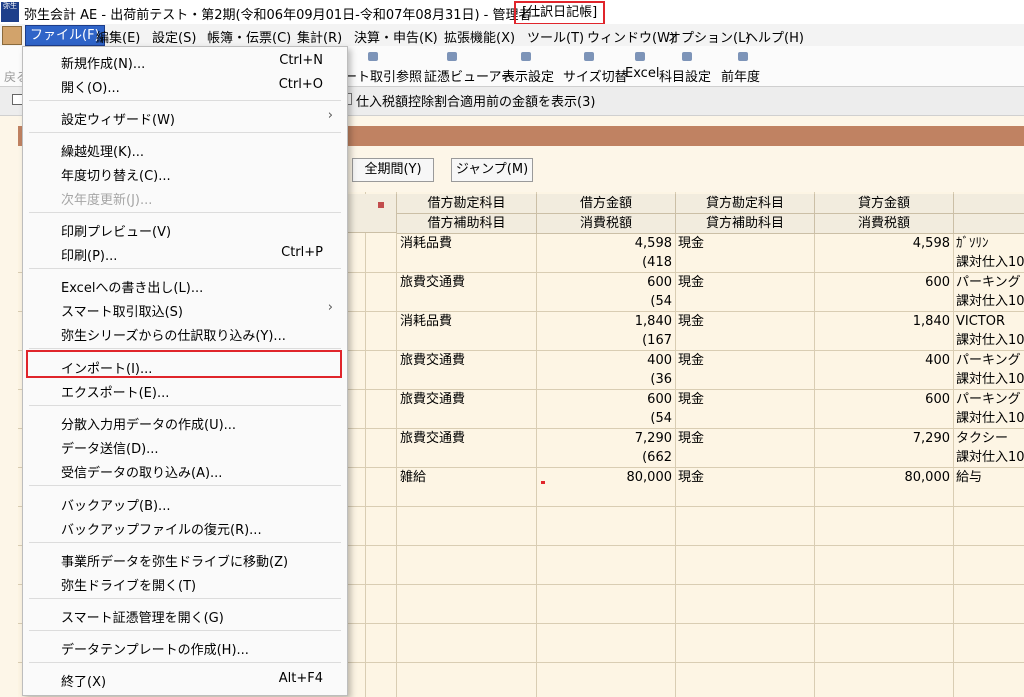 The width and height of the screenshot is (1024, 697). Describe the element at coordinates (604, 438) in the screenshot. I see `table-cell-debit-amount: 7,290` at that location.